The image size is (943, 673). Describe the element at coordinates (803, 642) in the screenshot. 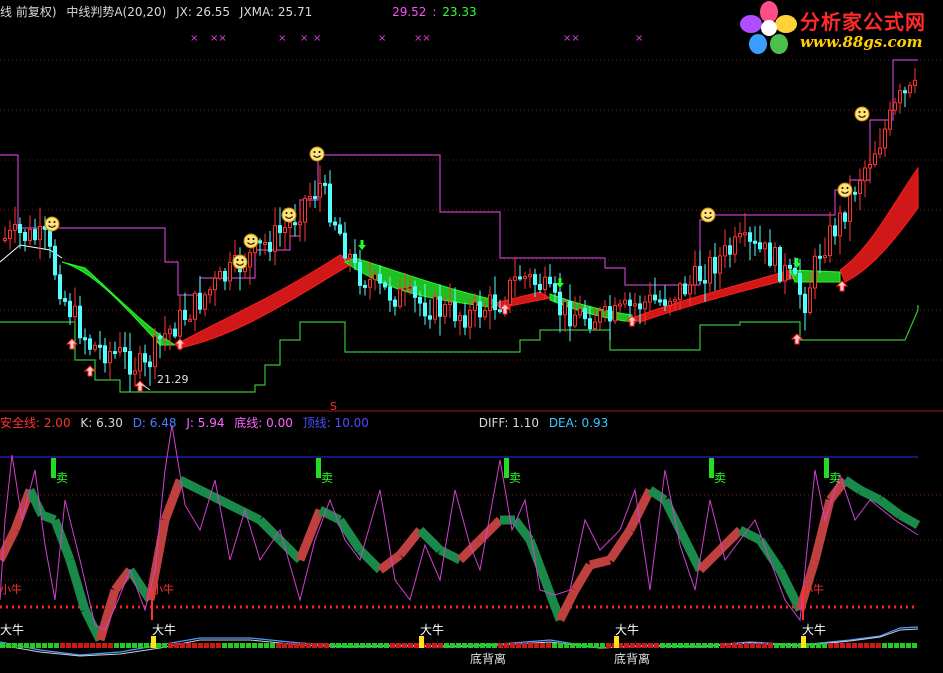

I see `bull-bar` at that location.